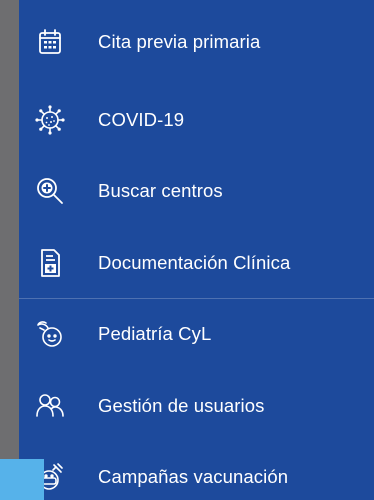  I want to click on menu-item-label: Campañas vacunación, so click(193, 477).